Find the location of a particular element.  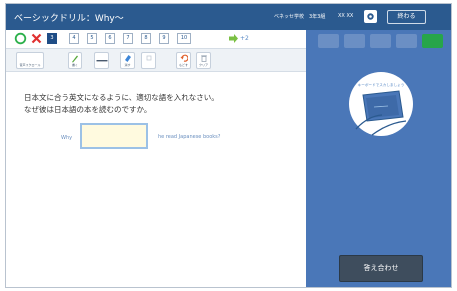

pen-button: 書く is located at coordinates (75, 60).